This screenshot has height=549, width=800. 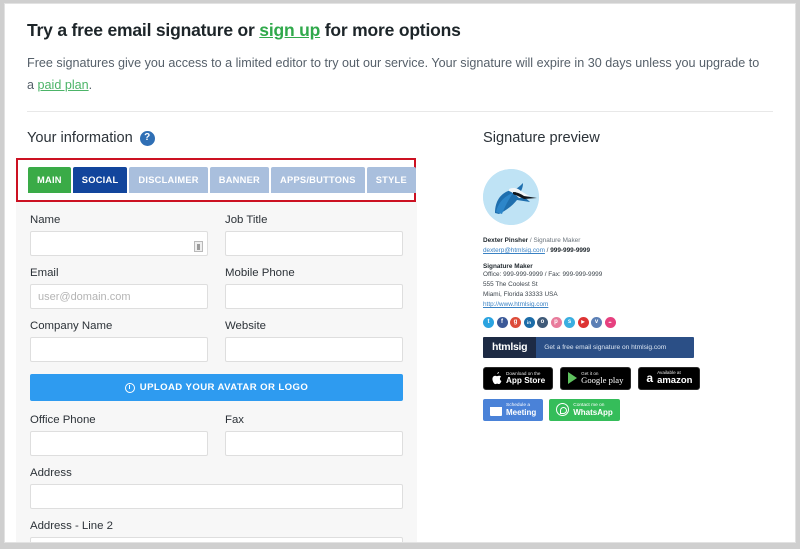 What do you see at coordinates (514, 250) in the screenshot?
I see `signature-email-link: dexterp@htmlsig.com` at bounding box center [514, 250].